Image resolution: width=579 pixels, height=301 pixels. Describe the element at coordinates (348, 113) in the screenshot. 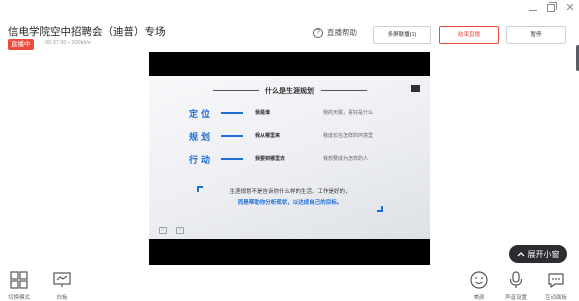

I see `row-description: 我的天赋，喜好是什么` at that location.